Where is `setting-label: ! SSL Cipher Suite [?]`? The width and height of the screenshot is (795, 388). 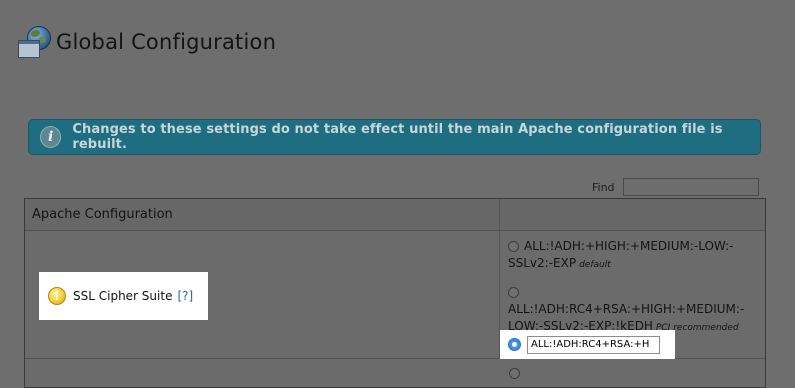
setting-label: ! SSL Cipher Suite [?] is located at coordinates (123, 296).